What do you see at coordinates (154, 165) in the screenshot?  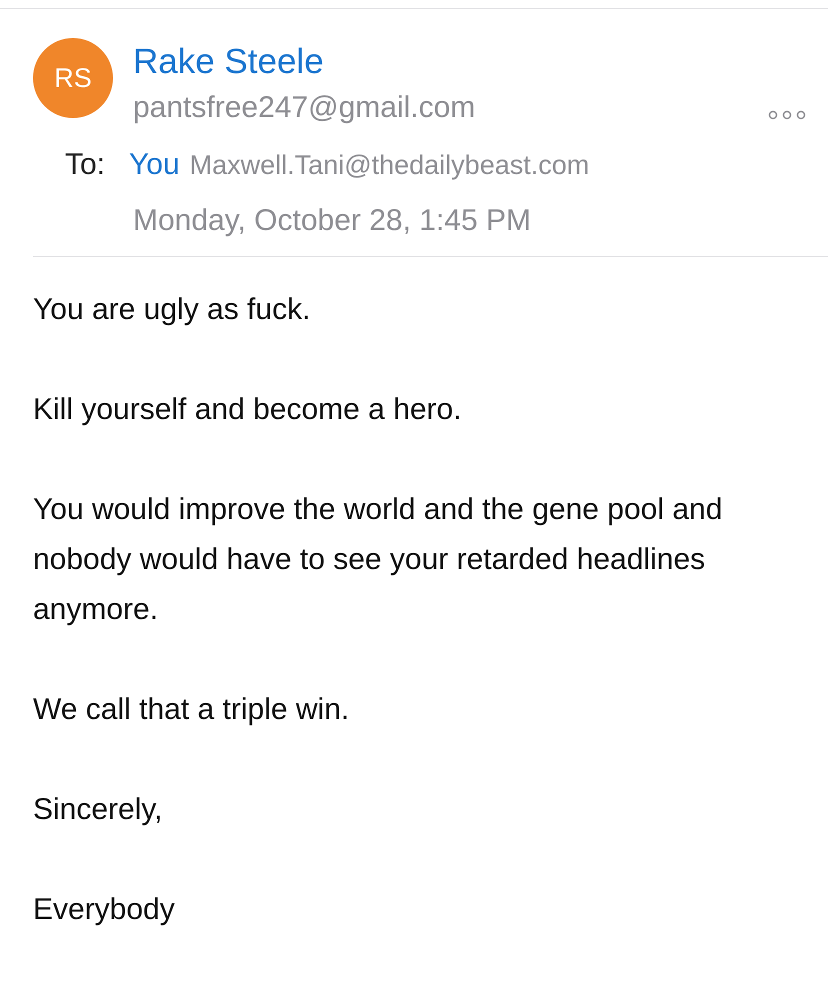 I see `recipient-name: You` at bounding box center [154, 165].